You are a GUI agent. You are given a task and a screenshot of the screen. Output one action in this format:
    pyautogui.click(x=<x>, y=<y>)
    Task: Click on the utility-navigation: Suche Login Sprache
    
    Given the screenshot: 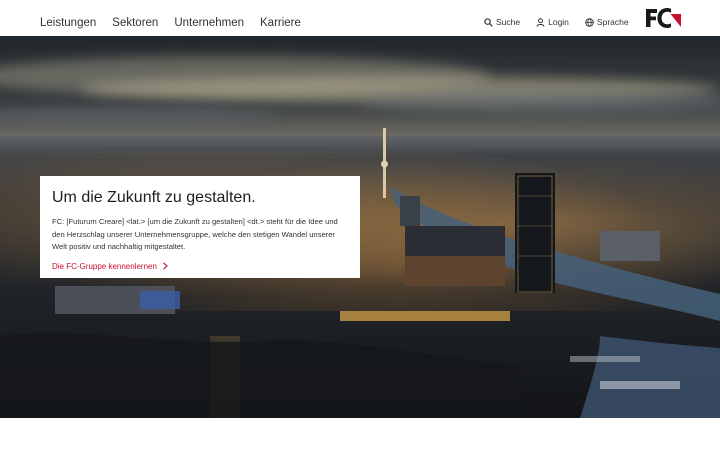 What is the action you would take?
    pyautogui.click(x=564, y=22)
    